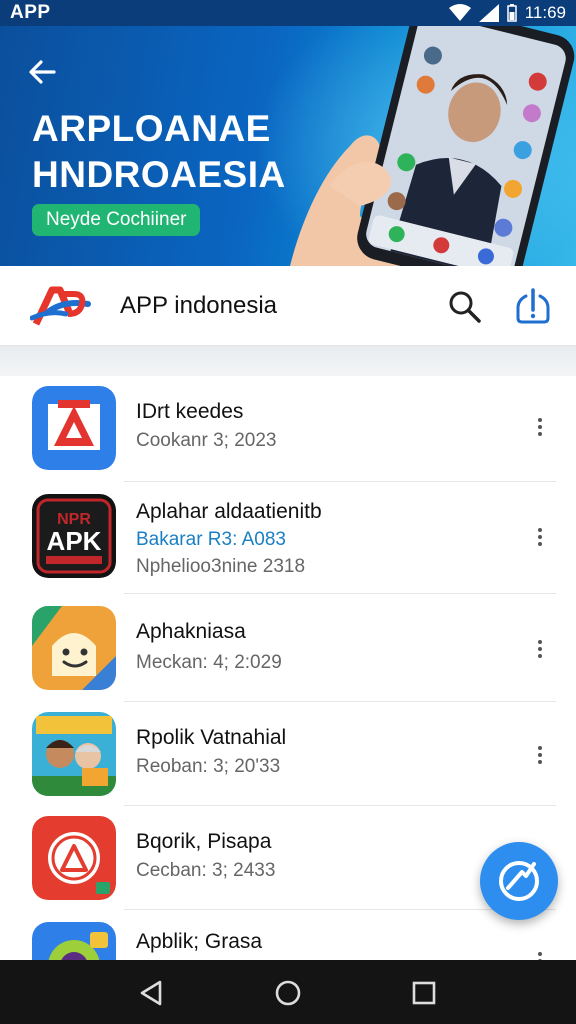 This screenshot has width=576, height=1024. Describe the element at coordinates (221, 566) in the screenshot. I see `app-meta: Nphelioo3nine 2318` at that location.